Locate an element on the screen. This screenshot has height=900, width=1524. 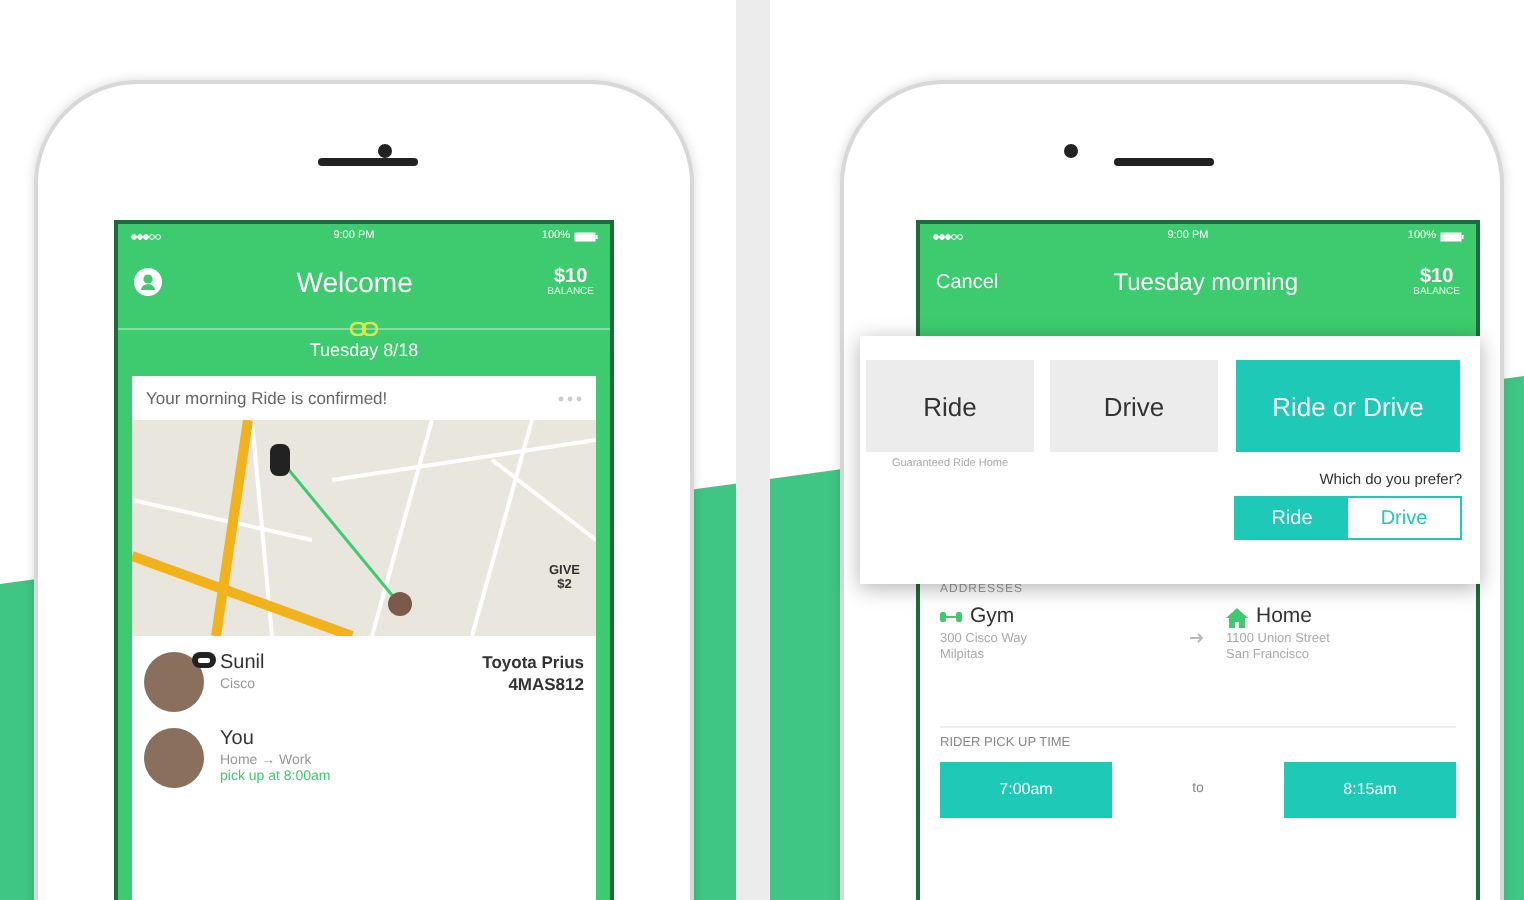
mode-option: Ride or Drive is located at coordinates (1348, 406).